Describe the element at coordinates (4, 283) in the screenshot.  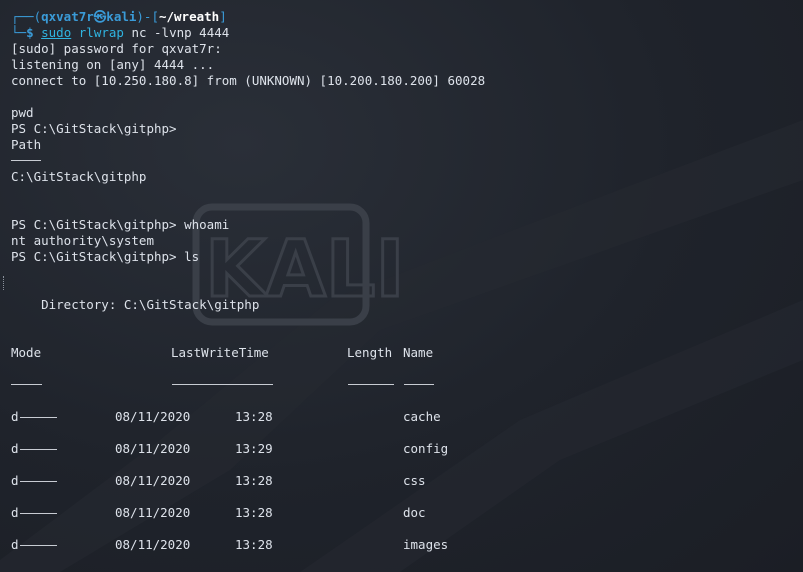
I see `scroll-marker` at that location.